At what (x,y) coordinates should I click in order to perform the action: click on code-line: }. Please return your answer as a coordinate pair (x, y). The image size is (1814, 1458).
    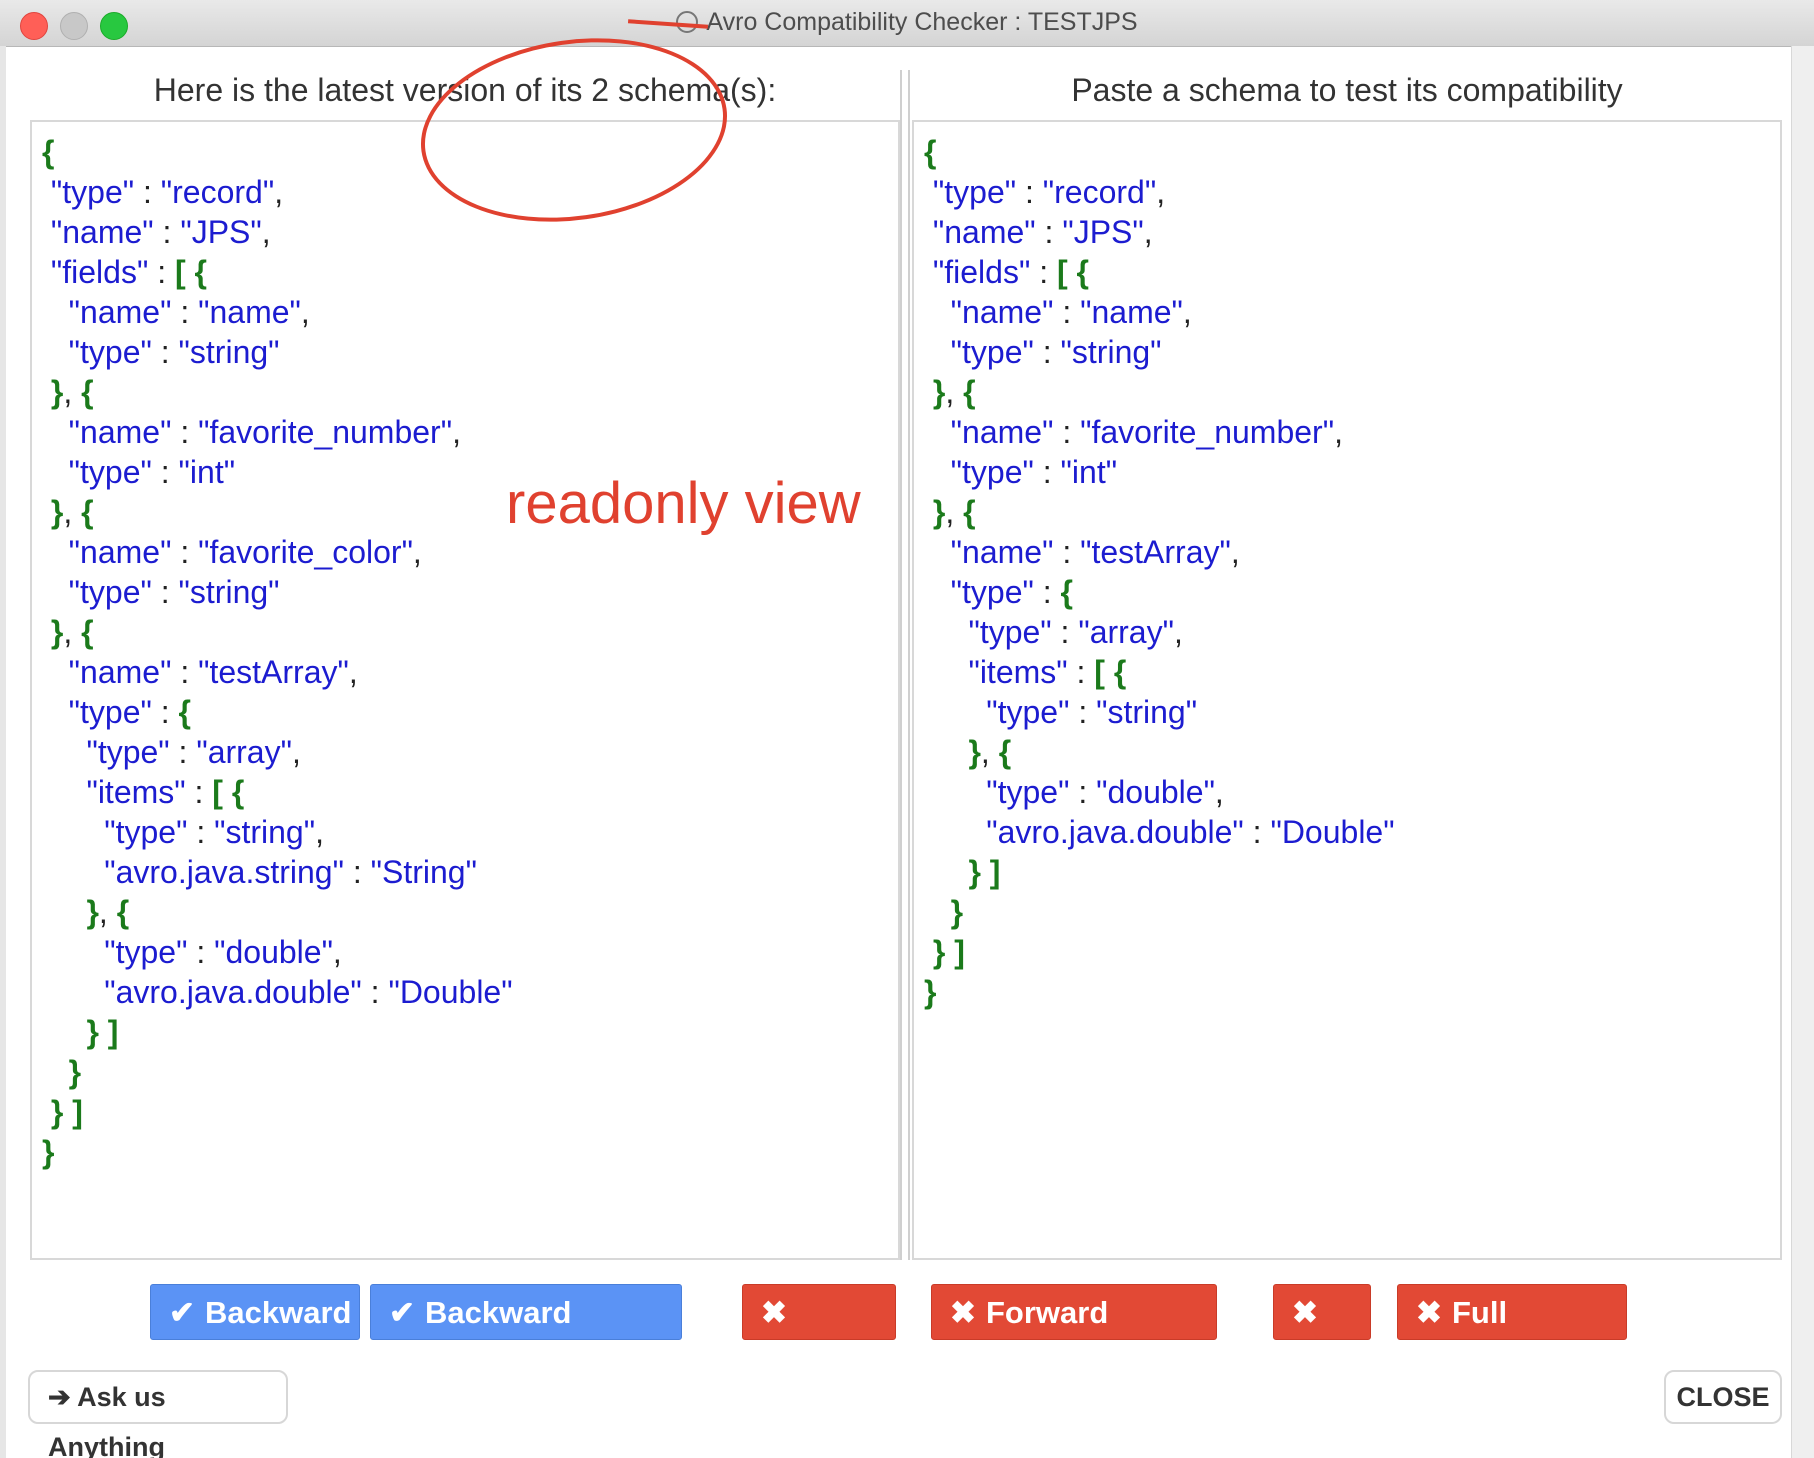
    Looking at the image, I should click on (277, 1072).